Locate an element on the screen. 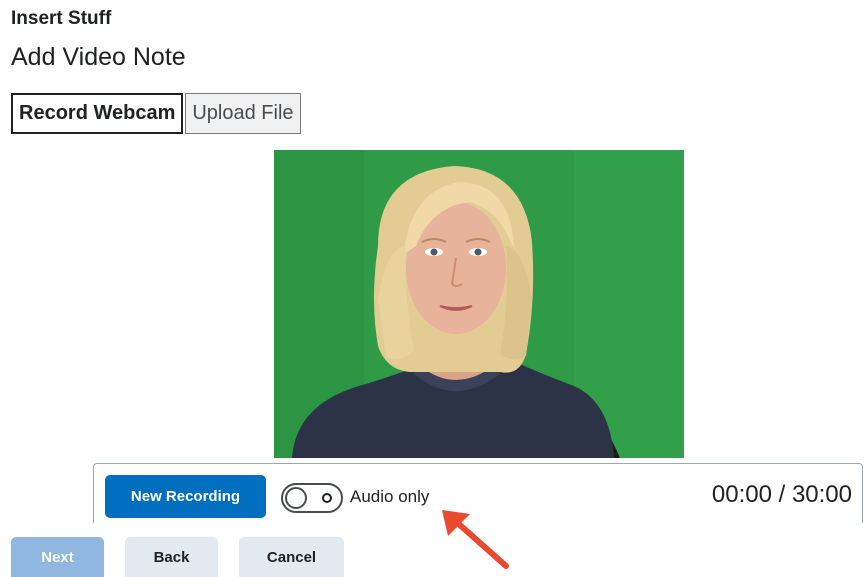 Image resolution: width=866 pixels, height=577 pixels. dialog-crumb: Insert Stuff is located at coordinates (61, 18).